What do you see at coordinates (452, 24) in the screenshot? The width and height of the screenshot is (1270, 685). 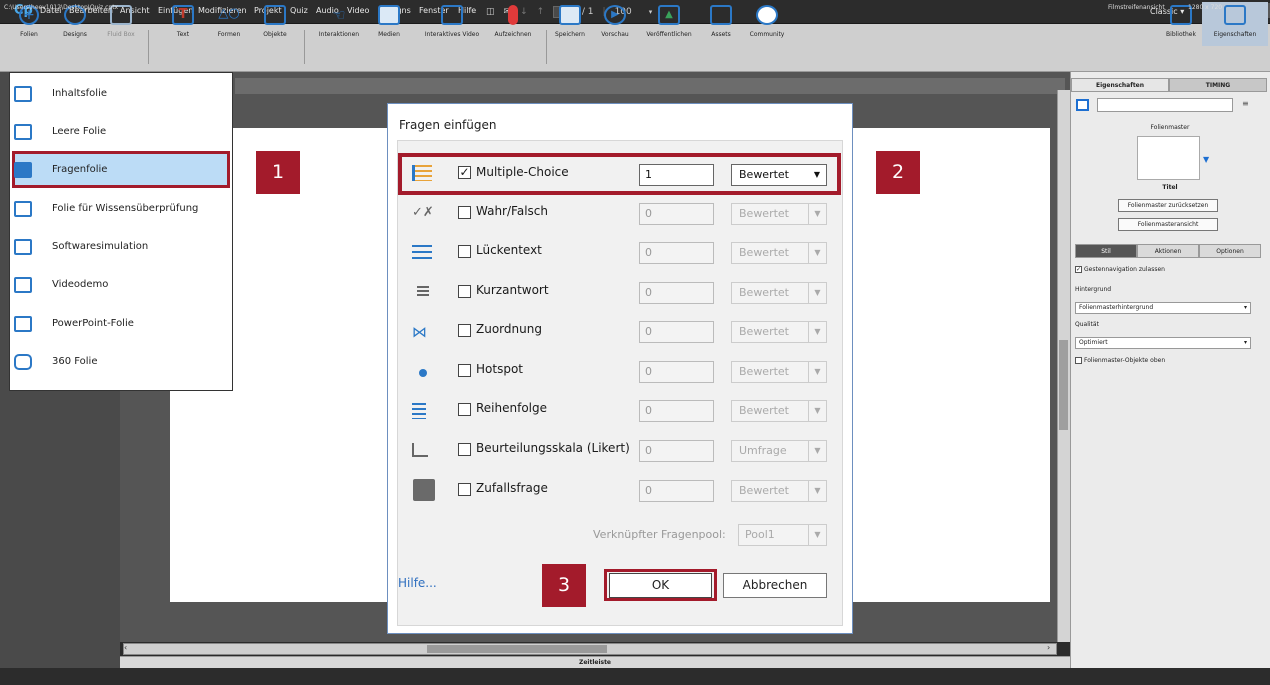 I see `interaktives-video-button: Interaktives Video` at bounding box center [452, 24].